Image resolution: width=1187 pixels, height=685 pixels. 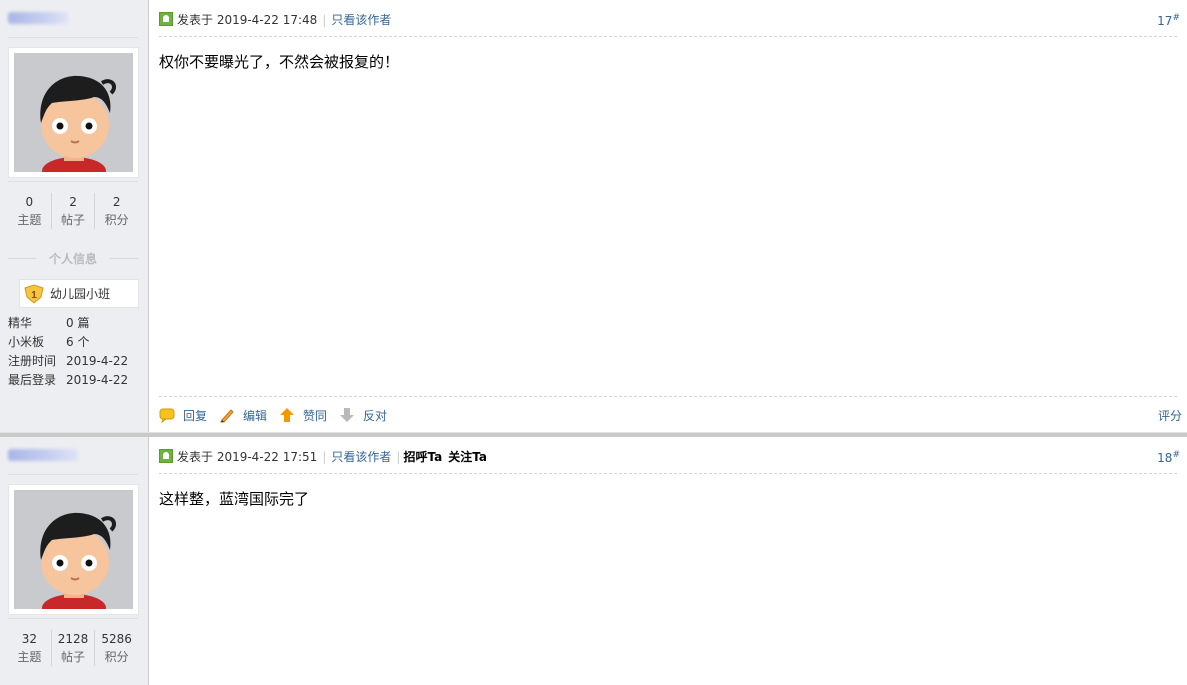 I want to click on stat-points-count: 2, so click(x=116, y=202).